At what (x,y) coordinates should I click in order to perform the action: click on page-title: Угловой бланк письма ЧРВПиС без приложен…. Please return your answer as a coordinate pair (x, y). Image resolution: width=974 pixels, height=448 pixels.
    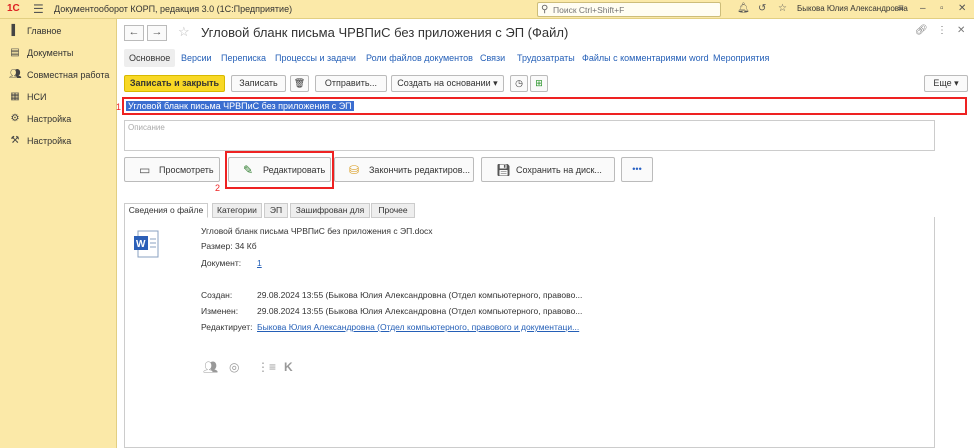
    Looking at the image, I should click on (385, 32).